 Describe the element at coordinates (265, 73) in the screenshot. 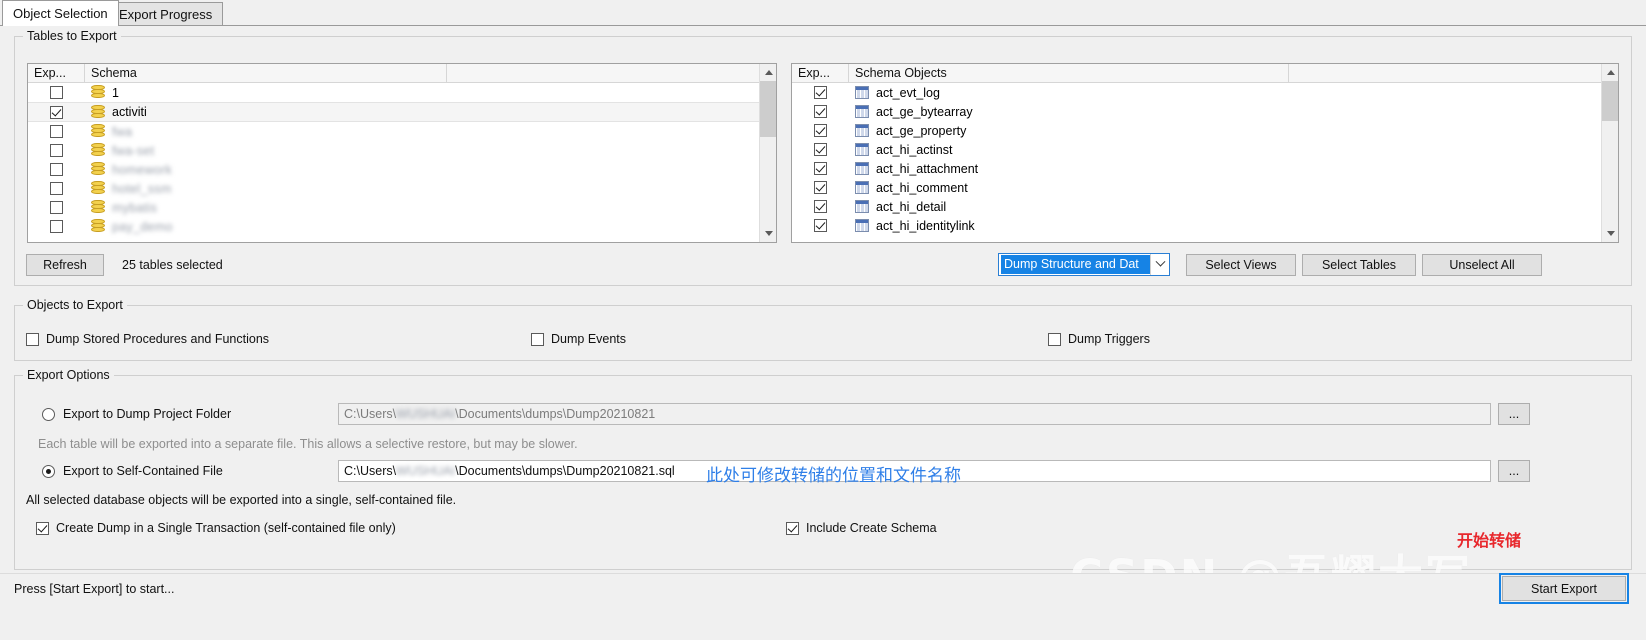

I see `schema-col-name-header: Schema` at that location.